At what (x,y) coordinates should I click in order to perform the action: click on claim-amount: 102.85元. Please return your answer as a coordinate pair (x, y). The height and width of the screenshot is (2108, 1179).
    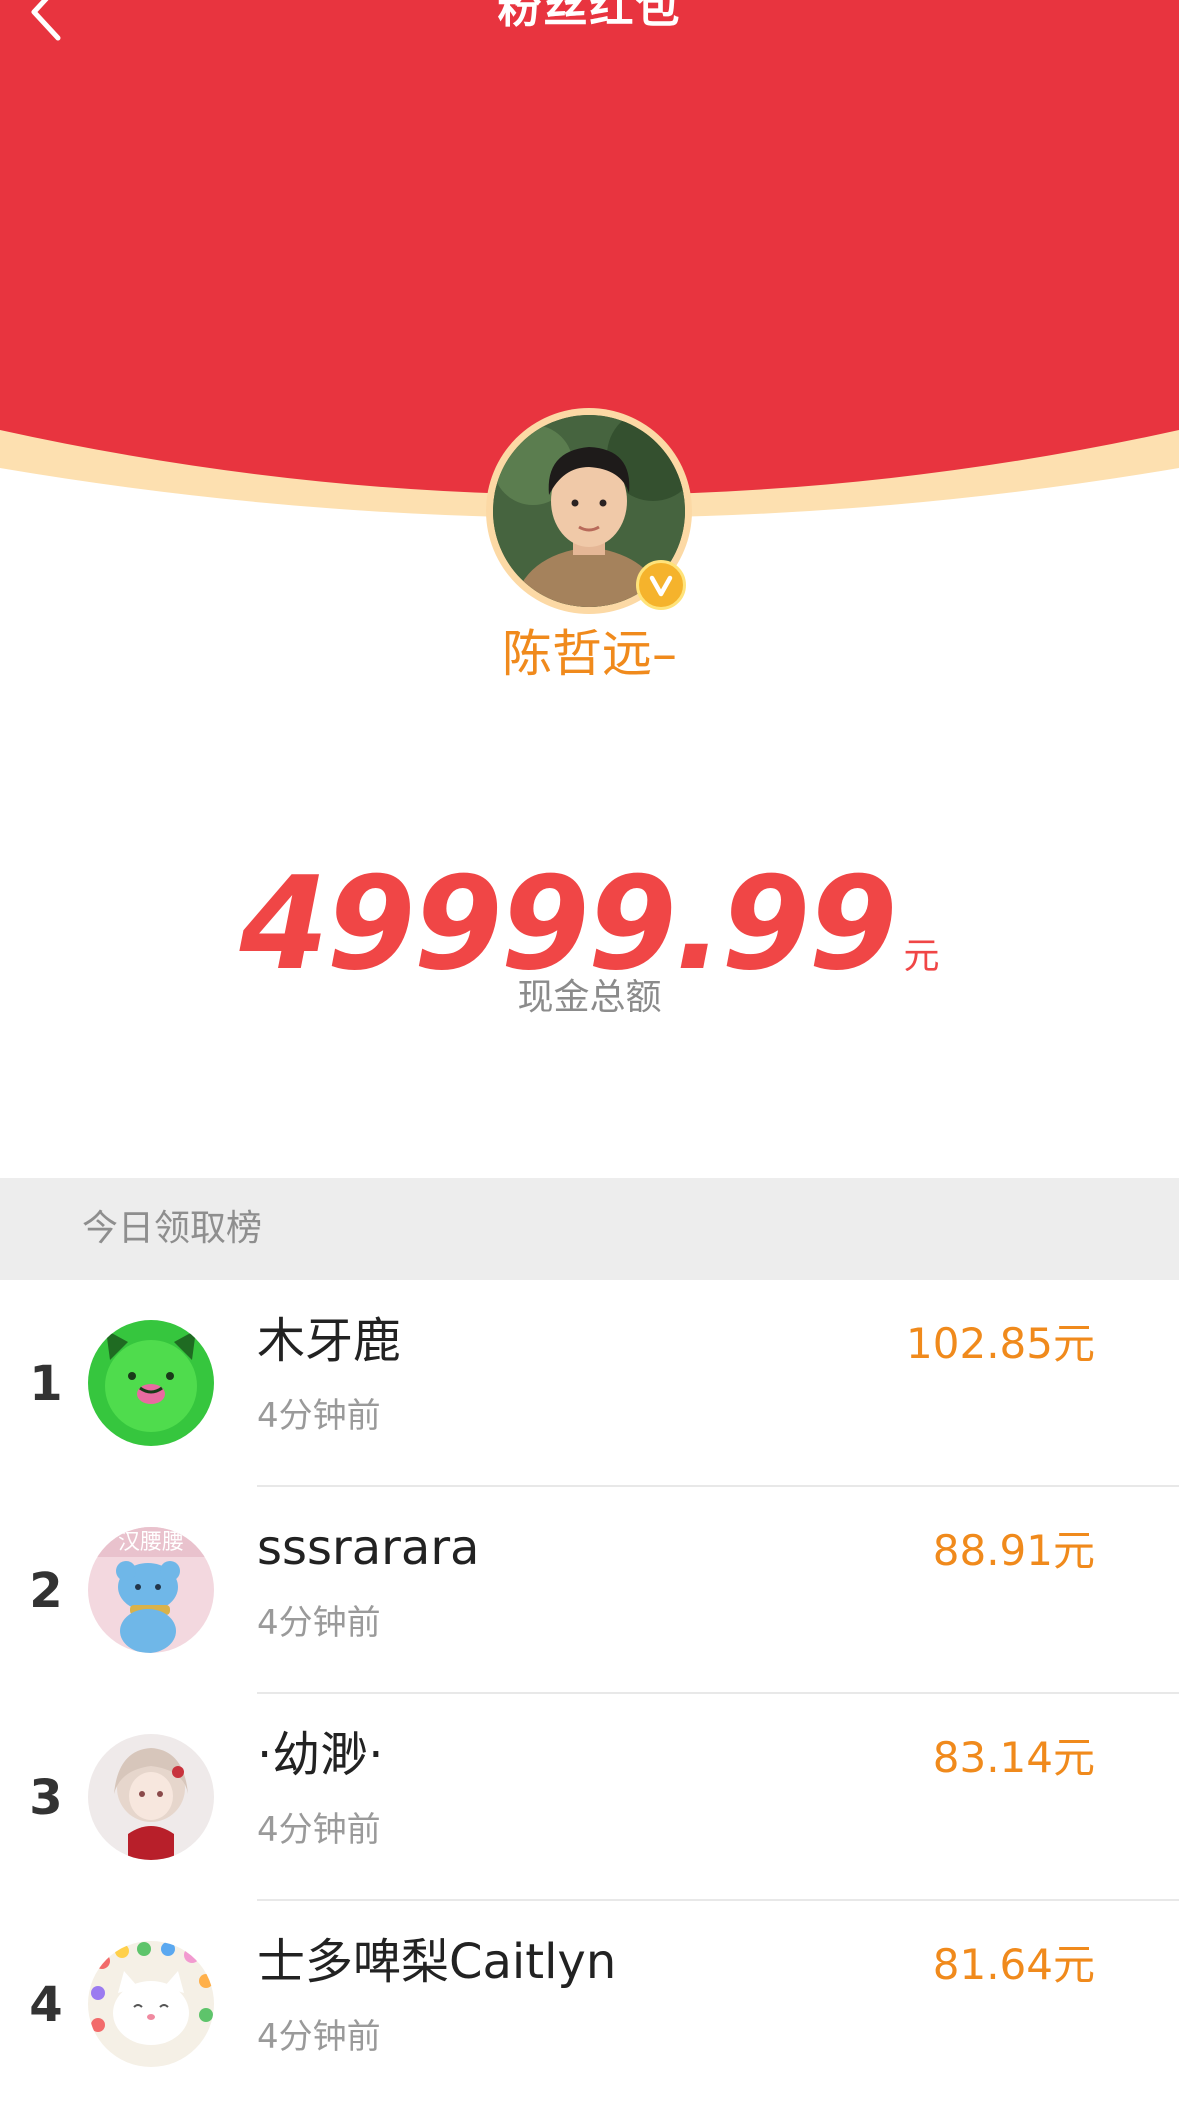
    Looking at the image, I should click on (1000, 1343).